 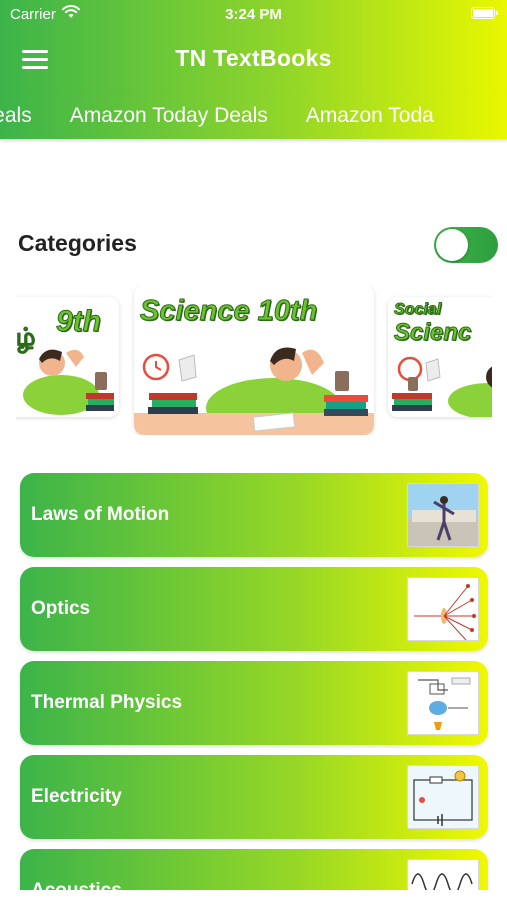 What do you see at coordinates (254, 609) in the screenshot?
I see `topic-card-optics: Optics` at bounding box center [254, 609].